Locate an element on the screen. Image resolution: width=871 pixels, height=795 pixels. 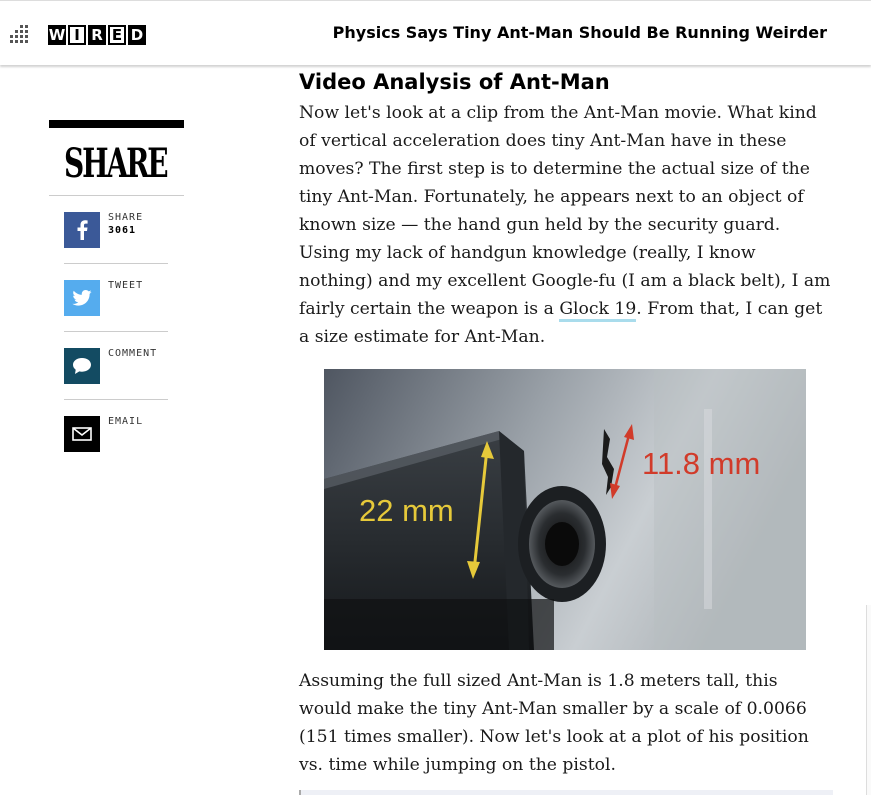
comment-icon is located at coordinates (82, 366).